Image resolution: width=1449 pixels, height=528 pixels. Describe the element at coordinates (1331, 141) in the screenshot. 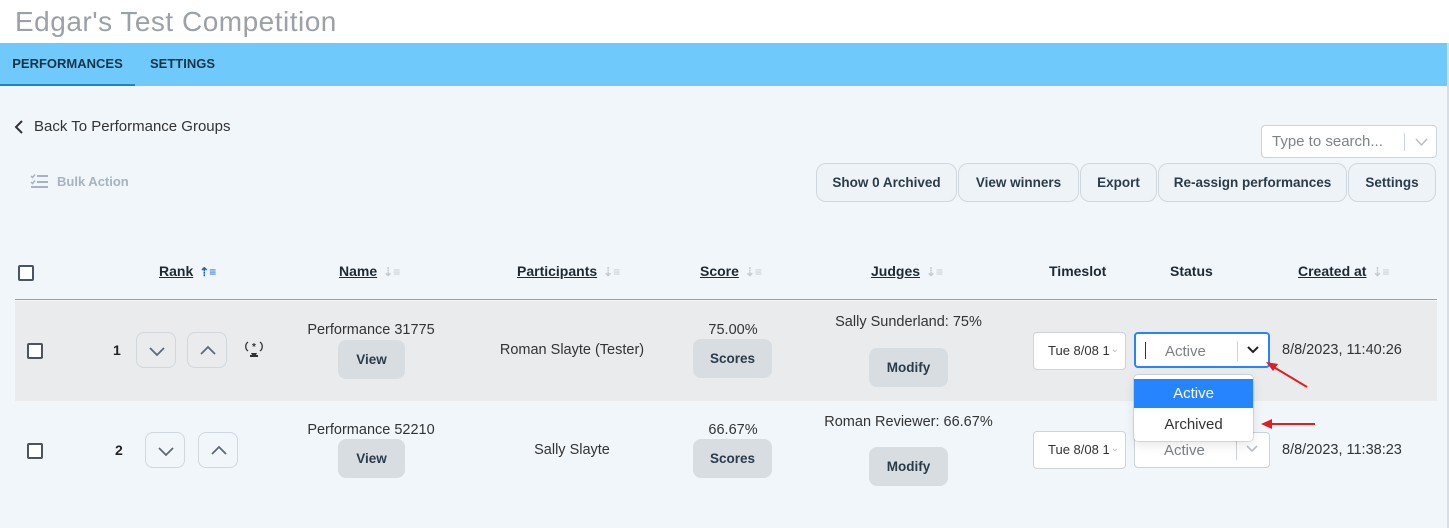

I see `search-input` at that location.